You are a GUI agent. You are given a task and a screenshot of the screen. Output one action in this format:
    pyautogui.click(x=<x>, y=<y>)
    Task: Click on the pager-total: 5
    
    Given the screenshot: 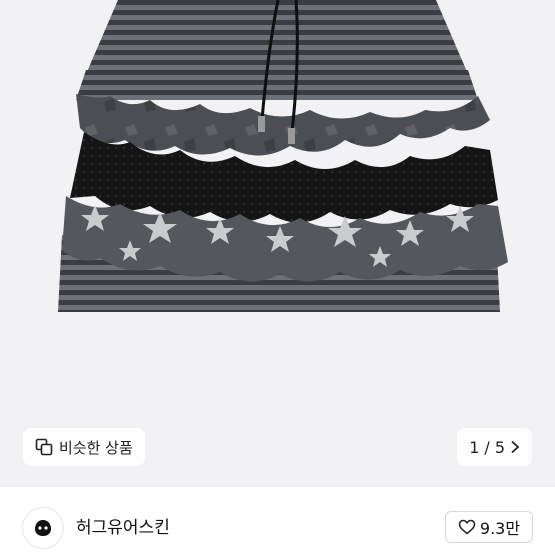 What is the action you would take?
    pyautogui.click(x=499, y=447)
    